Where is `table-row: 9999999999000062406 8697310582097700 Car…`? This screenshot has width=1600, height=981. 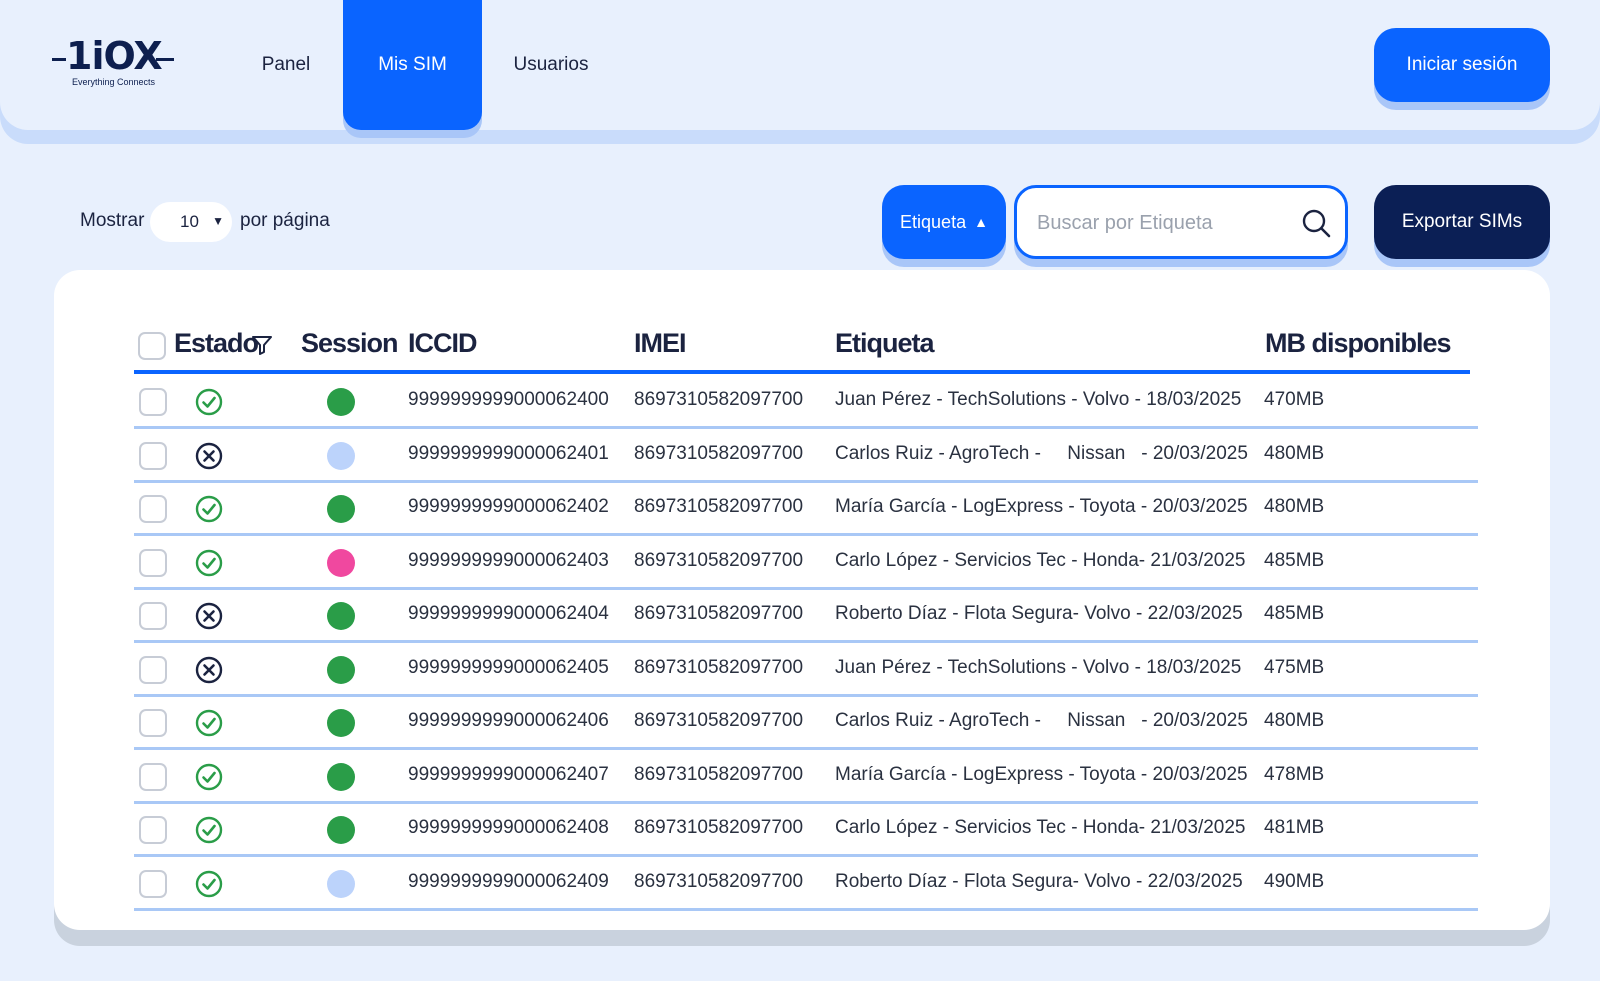
table-row: 9999999999000062406 8697310582097700 Car… is located at coordinates (806, 723).